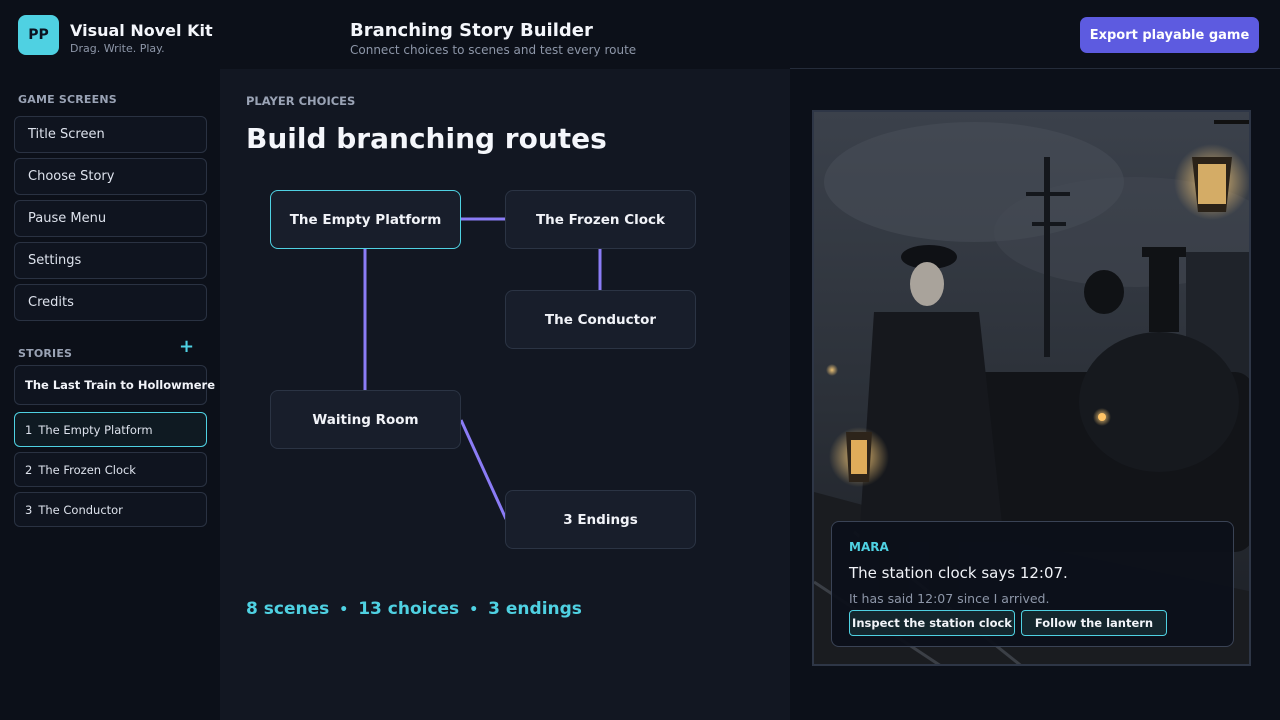  I want to click on endings-count: 3 endings, so click(535, 609).